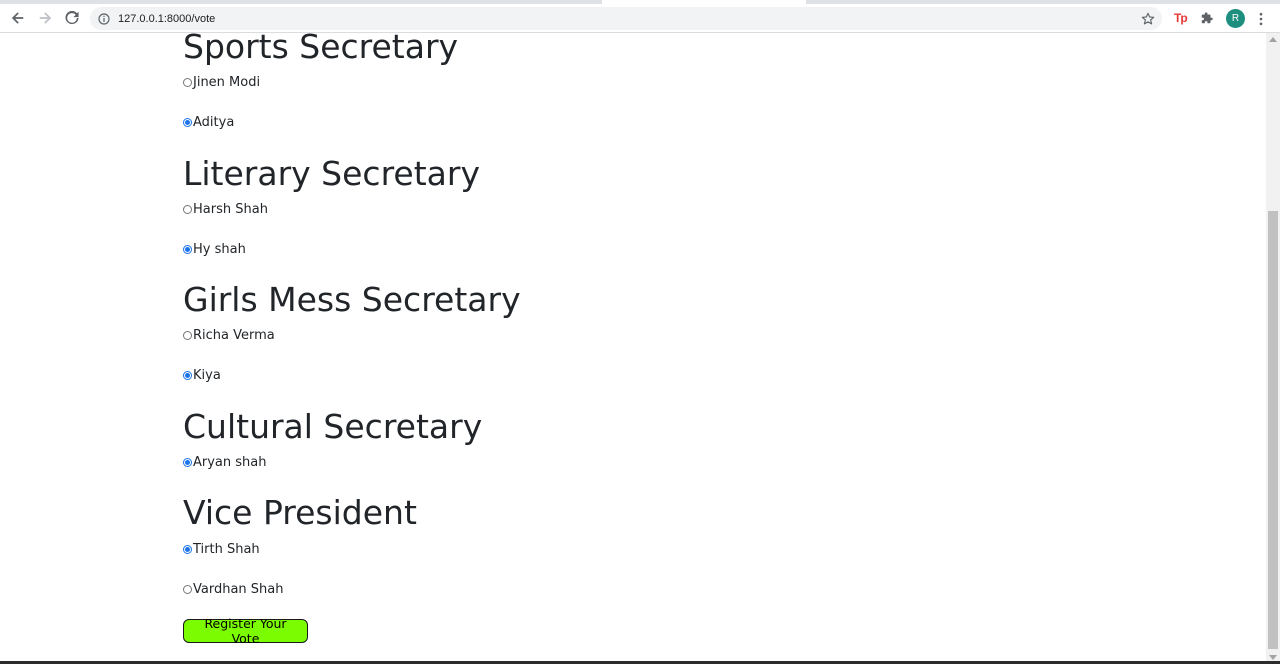 The width and height of the screenshot is (1280, 664). Describe the element at coordinates (187, 209) in the screenshot. I see `radio-harsh-shah` at that location.